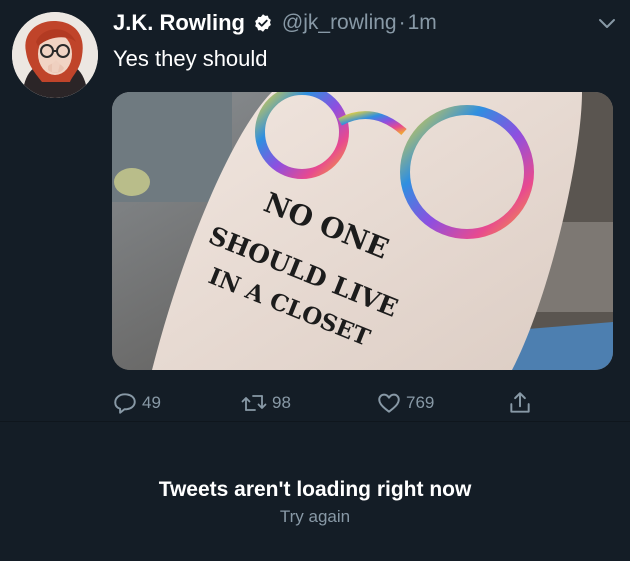 The width and height of the screenshot is (630, 561). I want to click on share-button, so click(522, 403).